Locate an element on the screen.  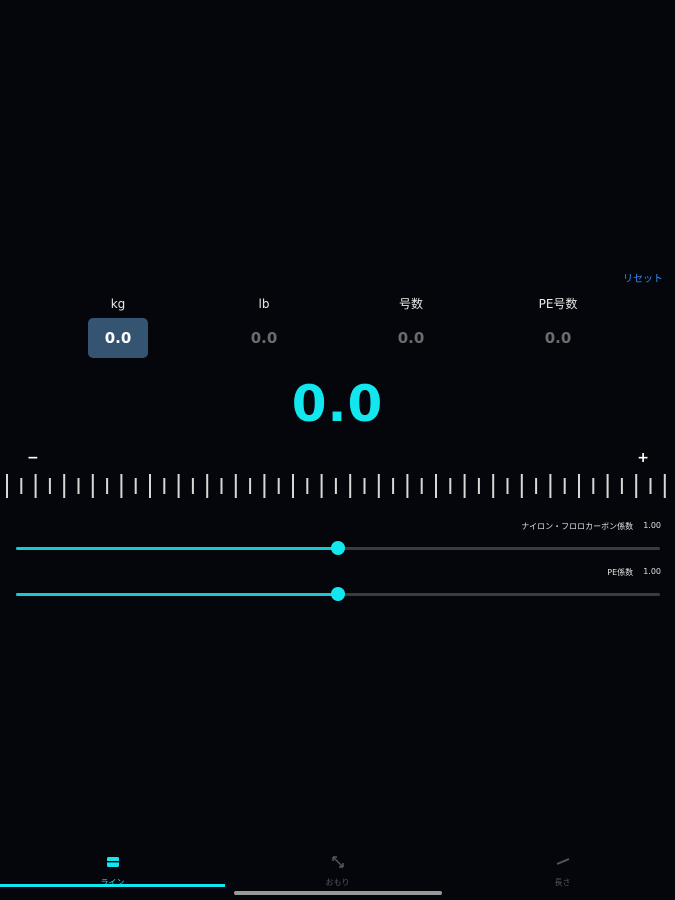
pe-coefficient-label-row: PE係数 1.00 is located at coordinates (634, 572).